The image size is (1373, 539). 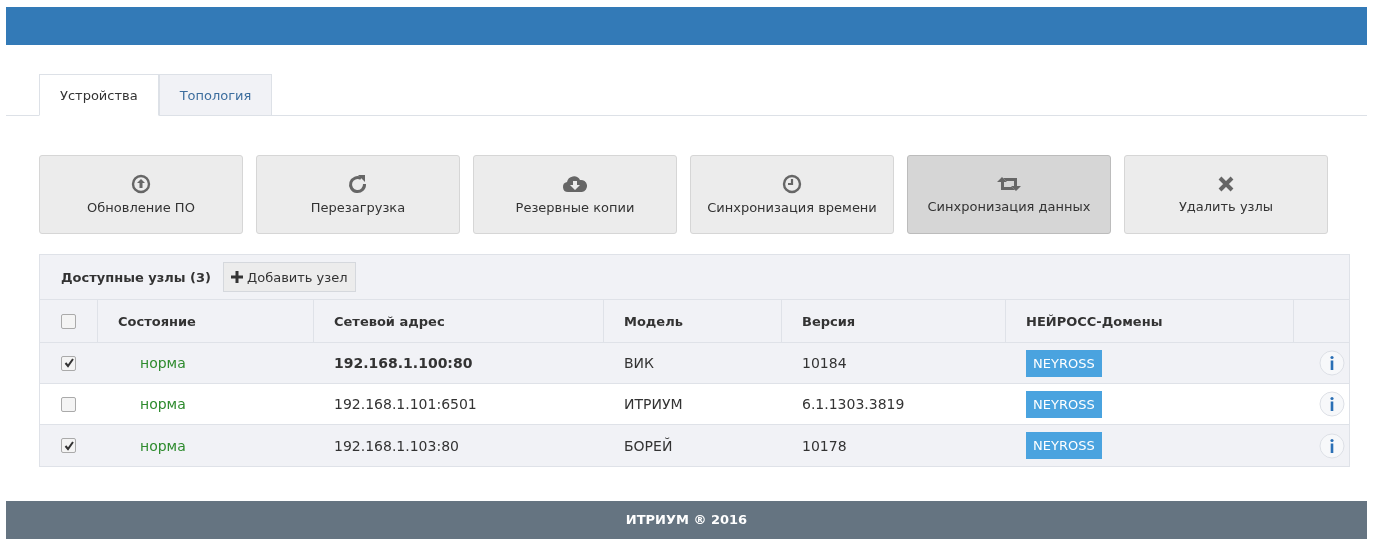 I want to click on address-text: 192.168.1.101:6501, so click(x=405, y=404).